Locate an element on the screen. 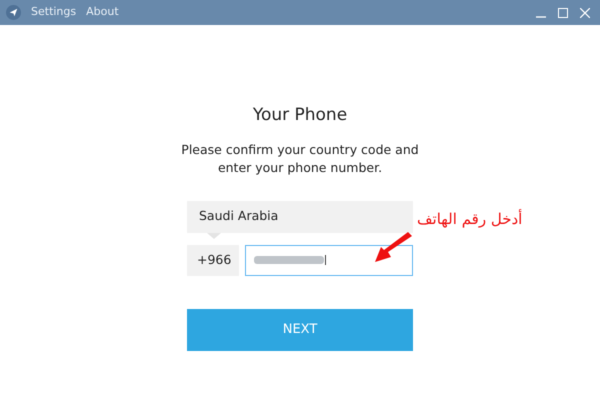 The height and width of the screenshot is (400, 600). maximize-icon is located at coordinates (563, 13).